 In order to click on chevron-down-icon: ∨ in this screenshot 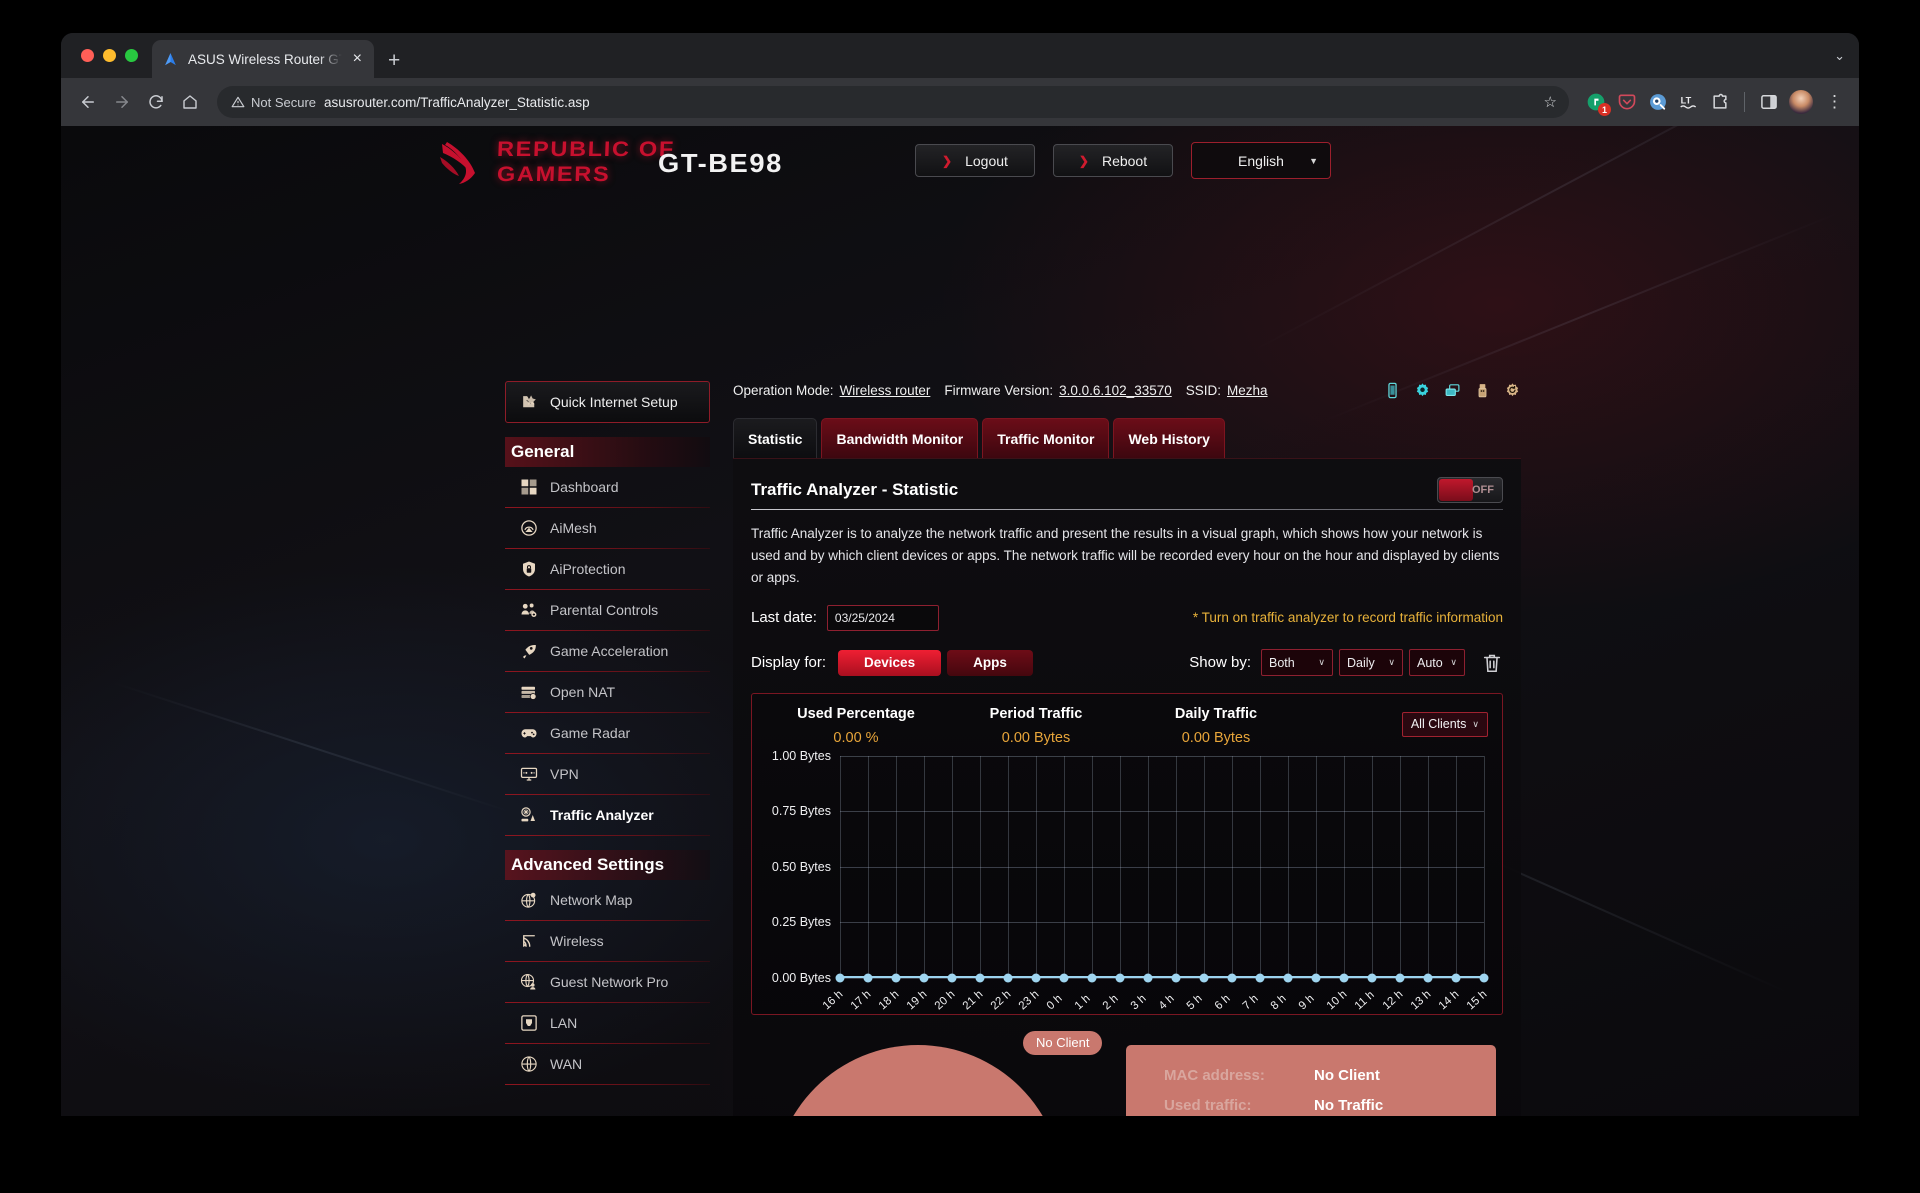, I will do `click(1391, 662)`.